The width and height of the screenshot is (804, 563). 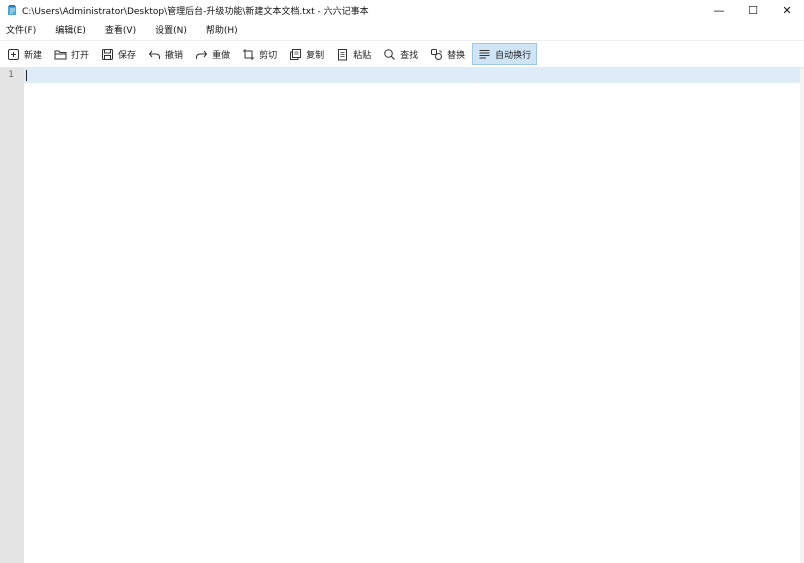 I want to click on menu-edit: 编辑(E), so click(x=70, y=29).